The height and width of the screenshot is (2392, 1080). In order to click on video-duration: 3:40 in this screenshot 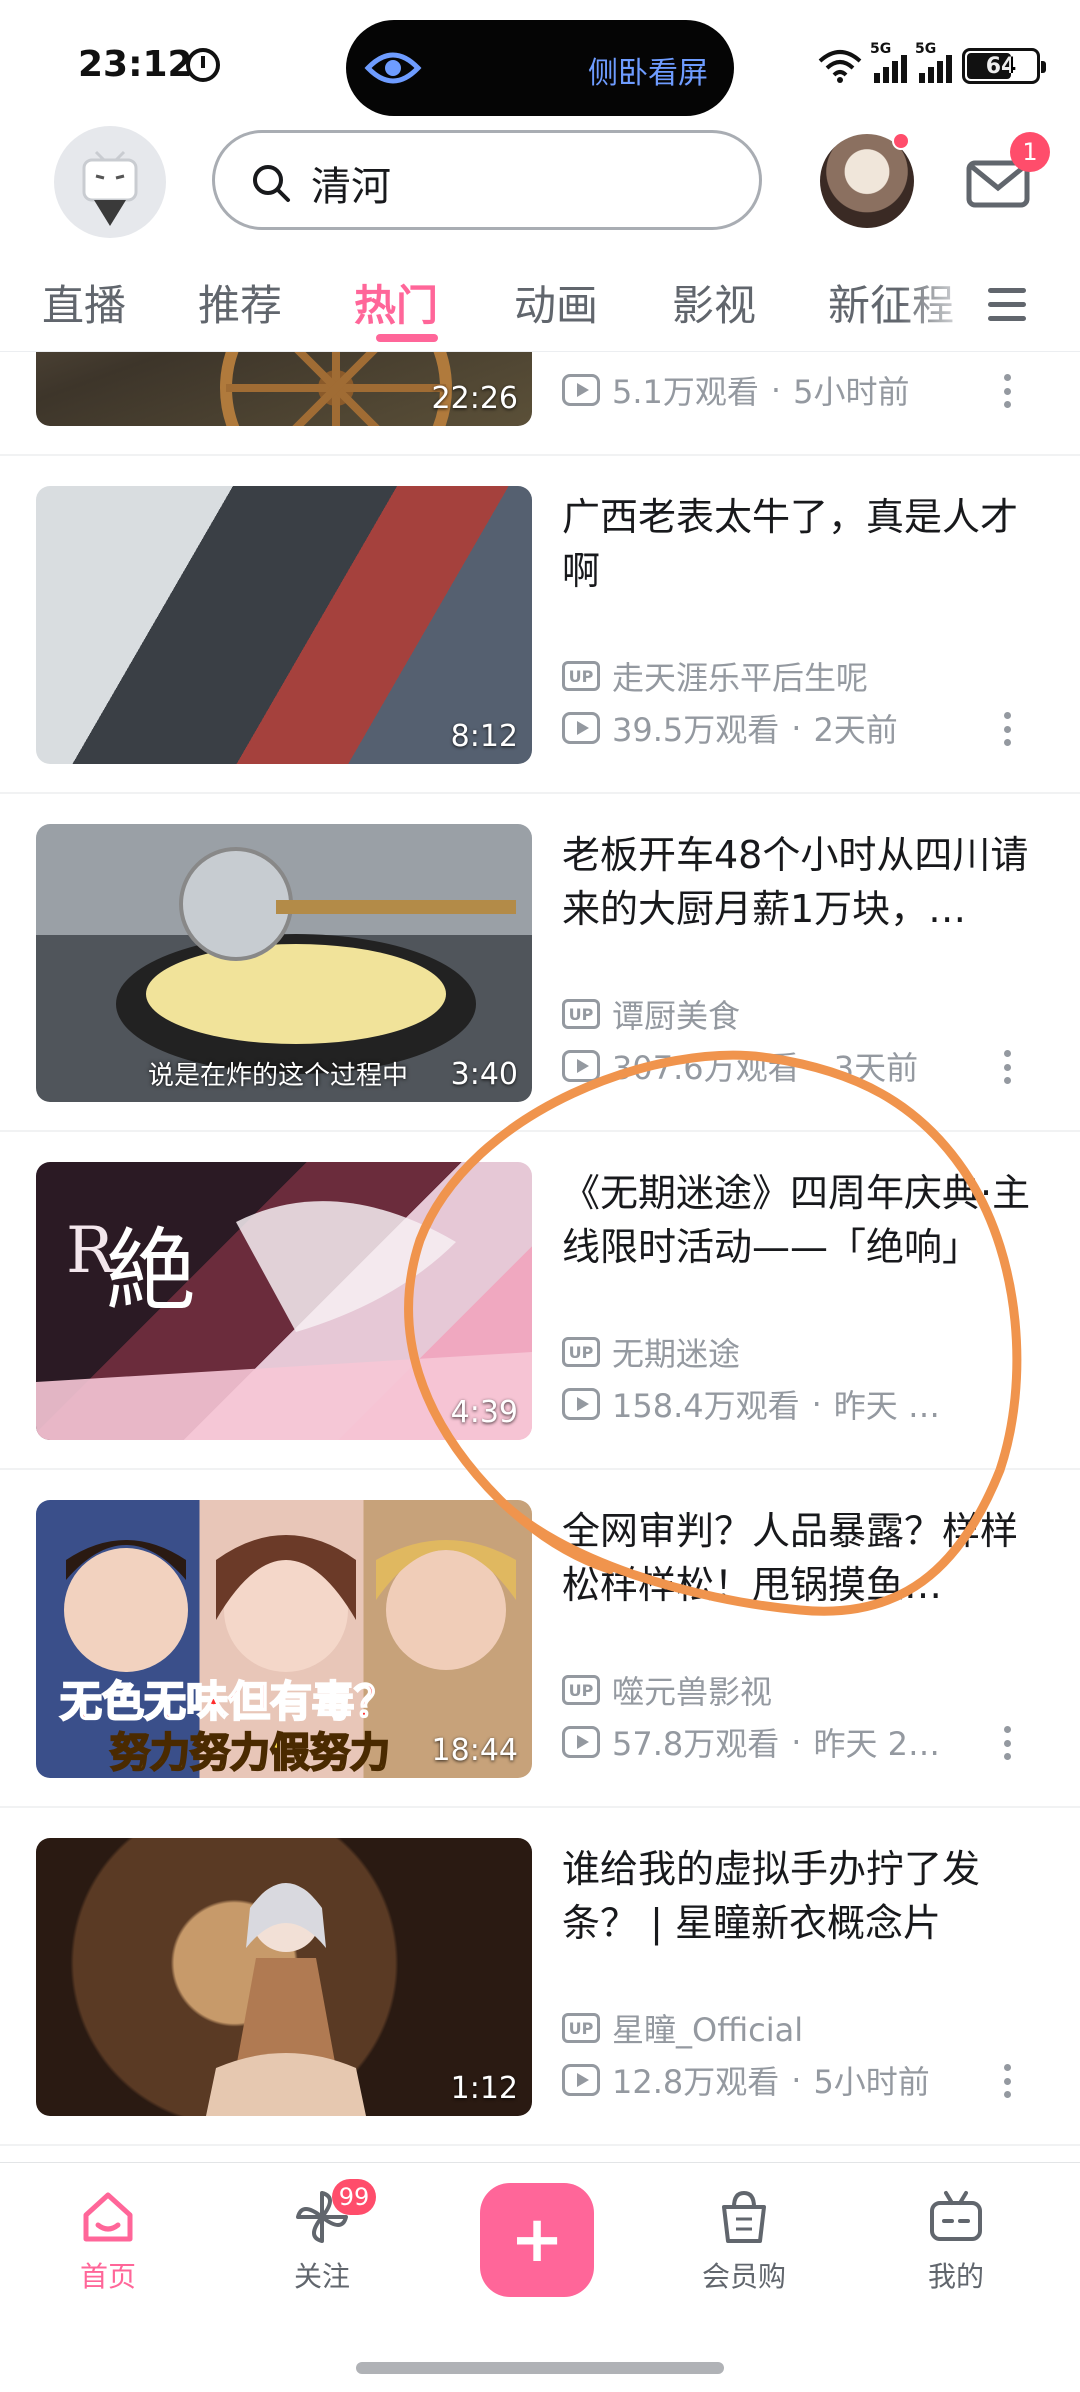, I will do `click(484, 1074)`.